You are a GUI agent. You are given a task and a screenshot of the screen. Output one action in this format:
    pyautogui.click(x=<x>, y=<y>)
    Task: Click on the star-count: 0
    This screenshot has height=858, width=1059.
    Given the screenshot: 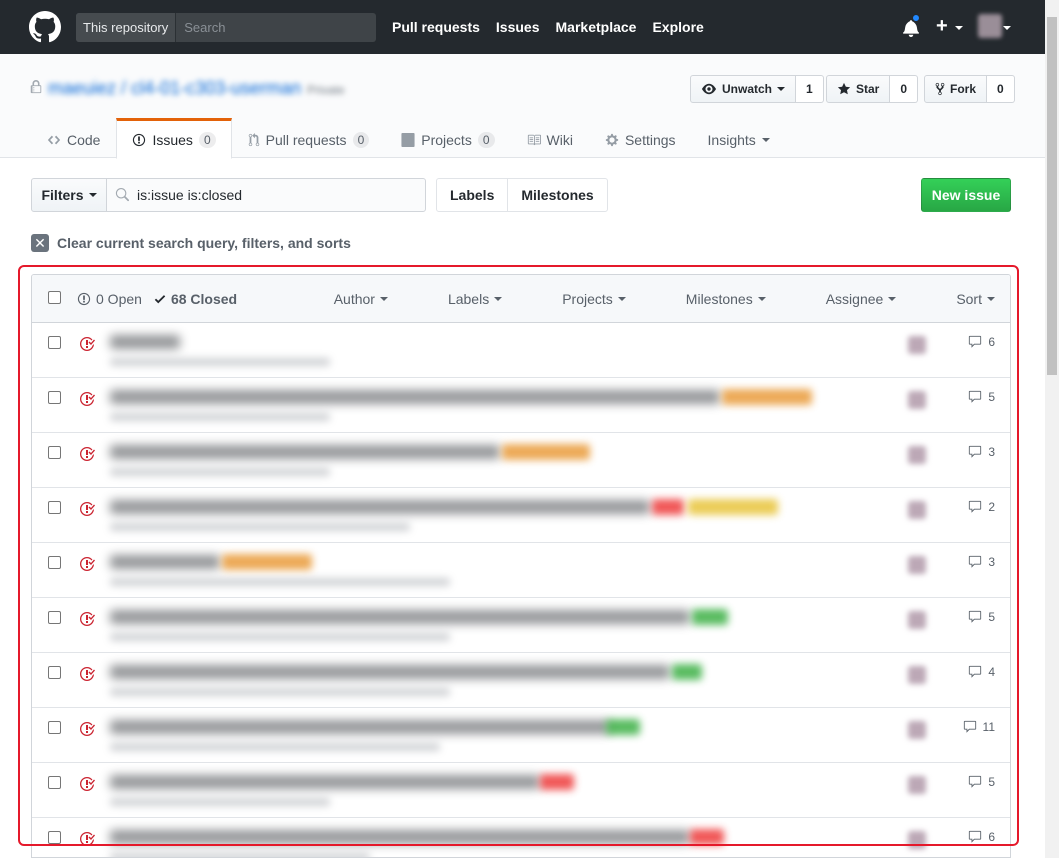 What is the action you would take?
    pyautogui.click(x=904, y=89)
    